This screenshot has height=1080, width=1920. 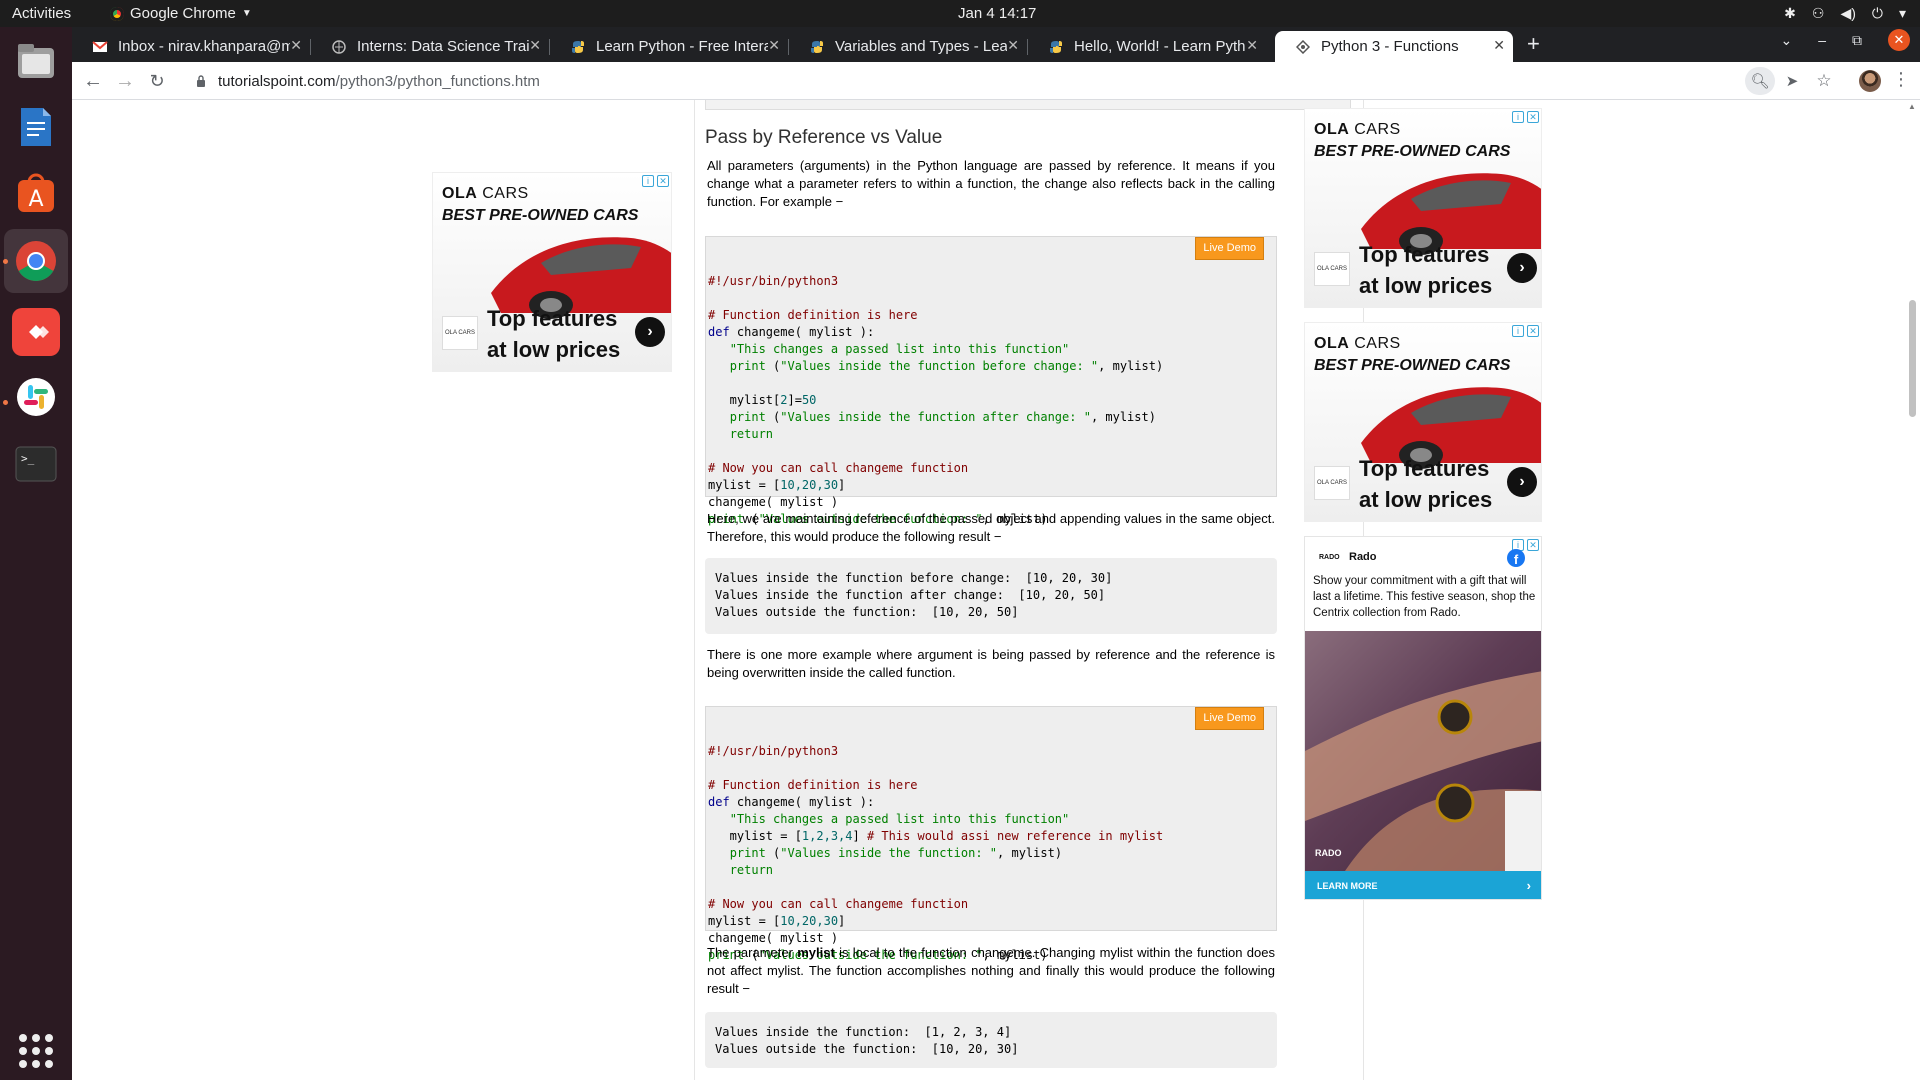 I want to click on dock-google-chrome, so click(x=36, y=261).